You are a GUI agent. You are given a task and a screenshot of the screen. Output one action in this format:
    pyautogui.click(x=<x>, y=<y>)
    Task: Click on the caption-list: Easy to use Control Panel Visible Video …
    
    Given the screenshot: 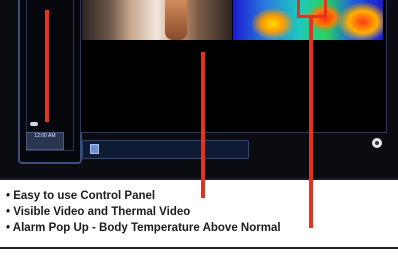 What is the action you would take?
    pyautogui.click(x=143, y=212)
    